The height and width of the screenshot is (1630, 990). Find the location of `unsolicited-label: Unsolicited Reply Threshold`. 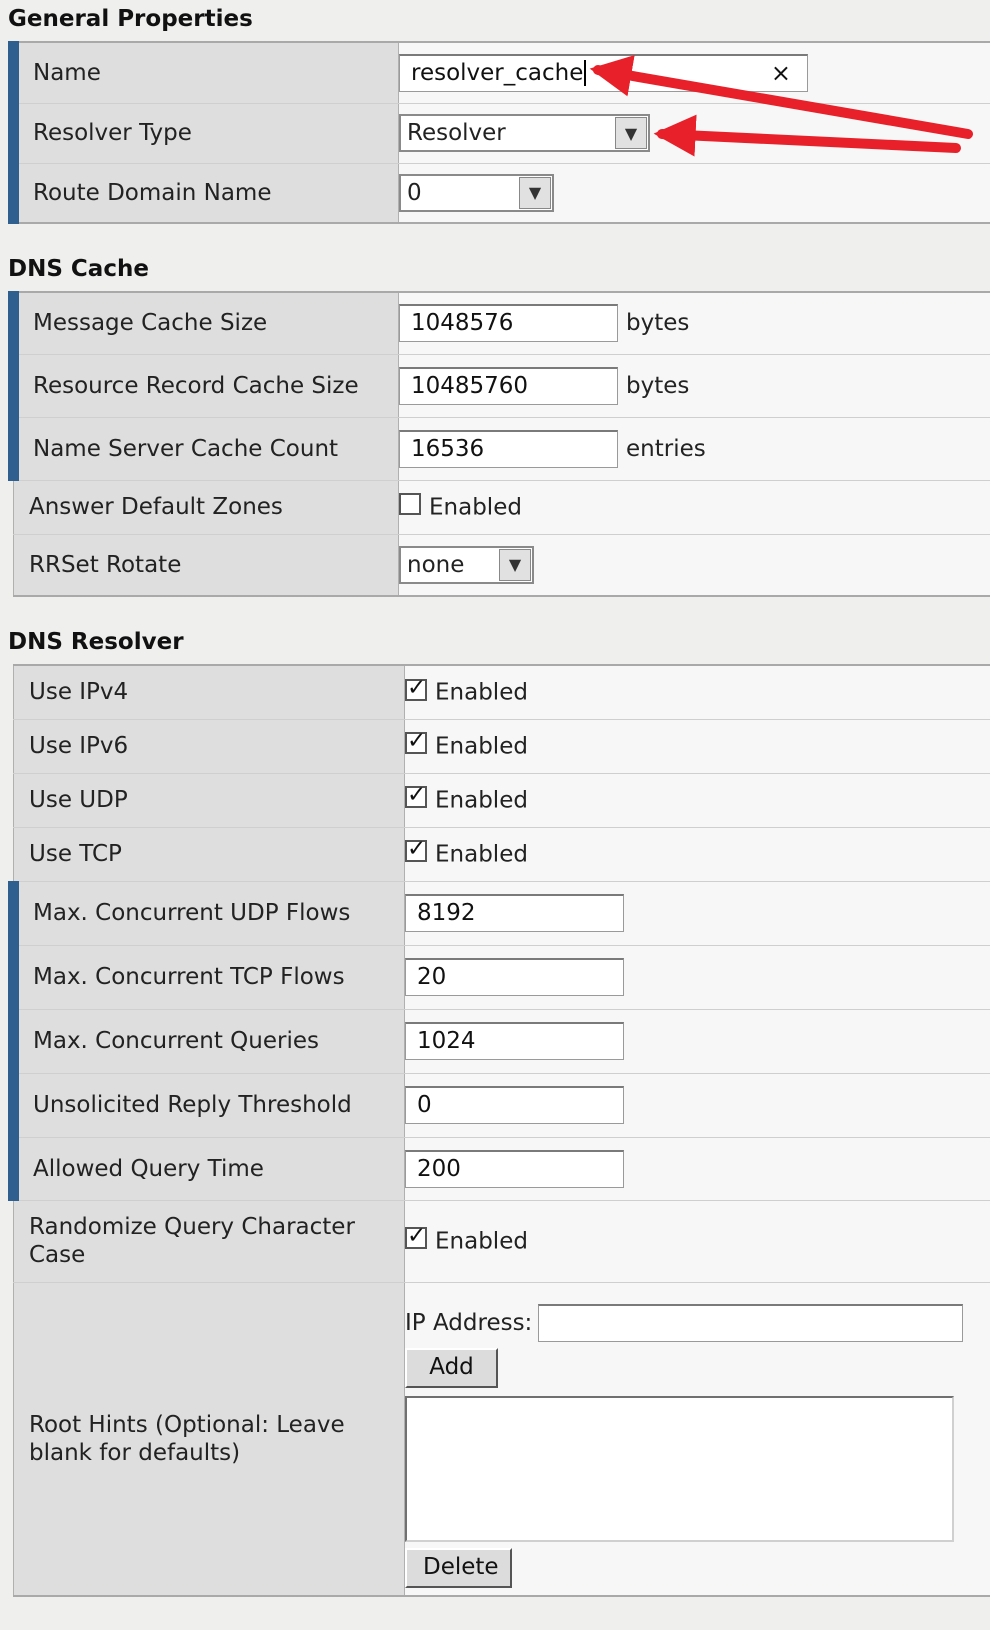

unsolicited-label: Unsolicited Reply Threshold is located at coordinates (206, 1105).